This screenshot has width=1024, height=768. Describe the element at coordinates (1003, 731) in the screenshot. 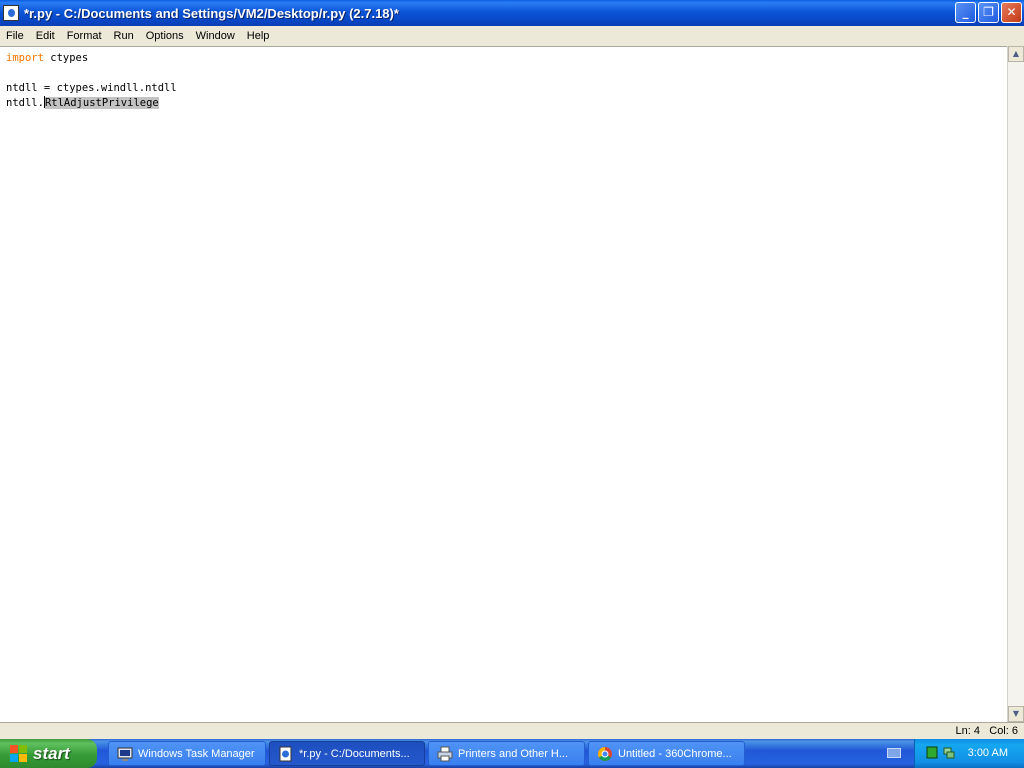

I see `status-column: Col: 6` at that location.